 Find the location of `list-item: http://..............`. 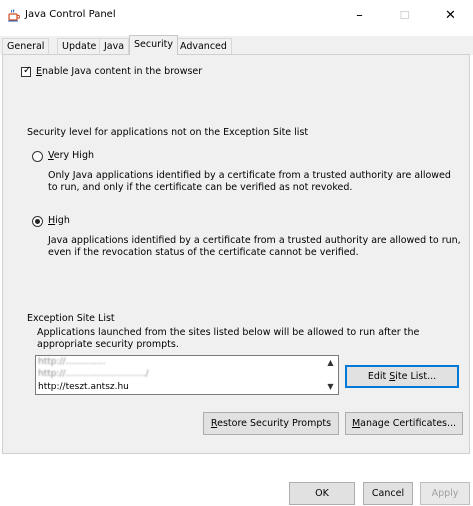

list-item: http://.............. is located at coordinates (72, 362).